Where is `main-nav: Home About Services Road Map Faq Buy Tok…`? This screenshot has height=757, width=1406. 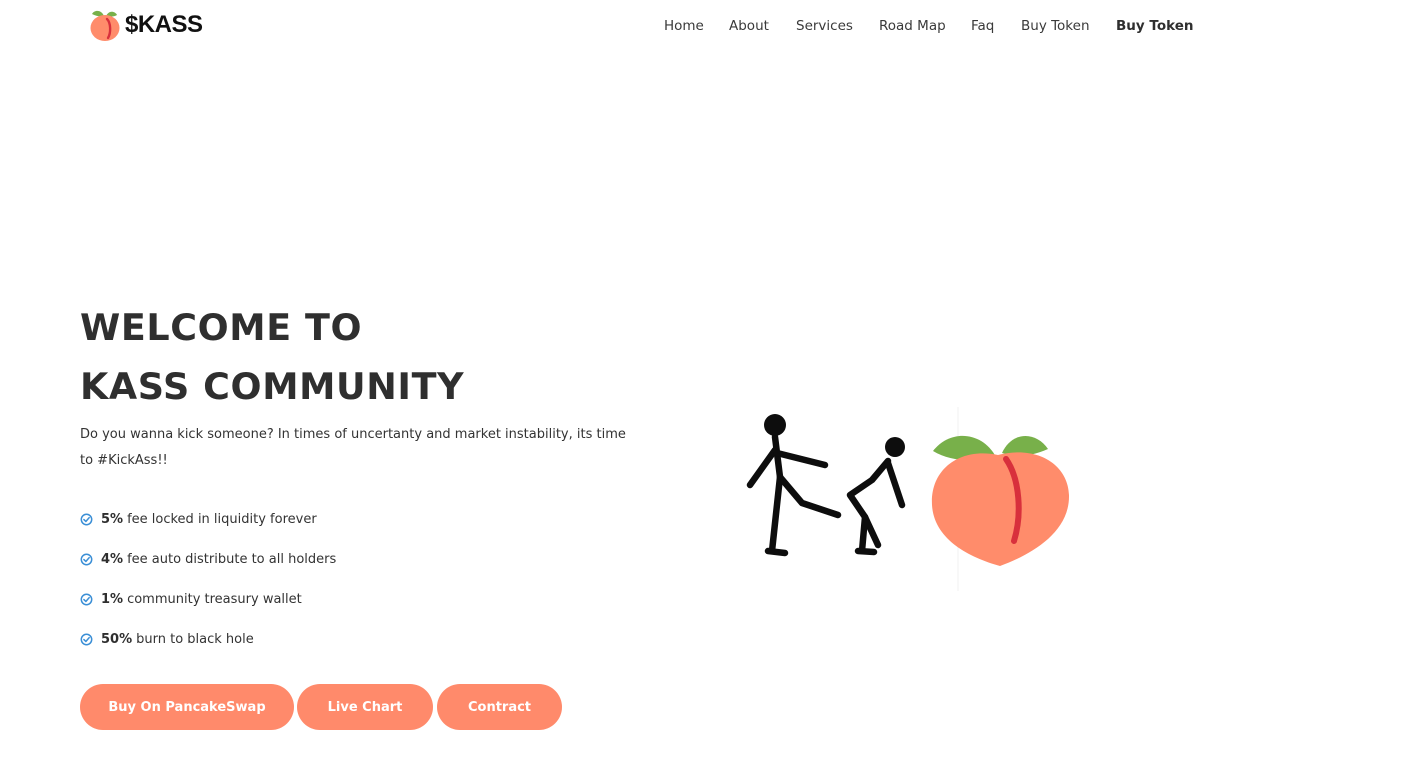 main-nav: Home About Services Road Map Faq Buy Tok… is located at coordinates (703, 26).